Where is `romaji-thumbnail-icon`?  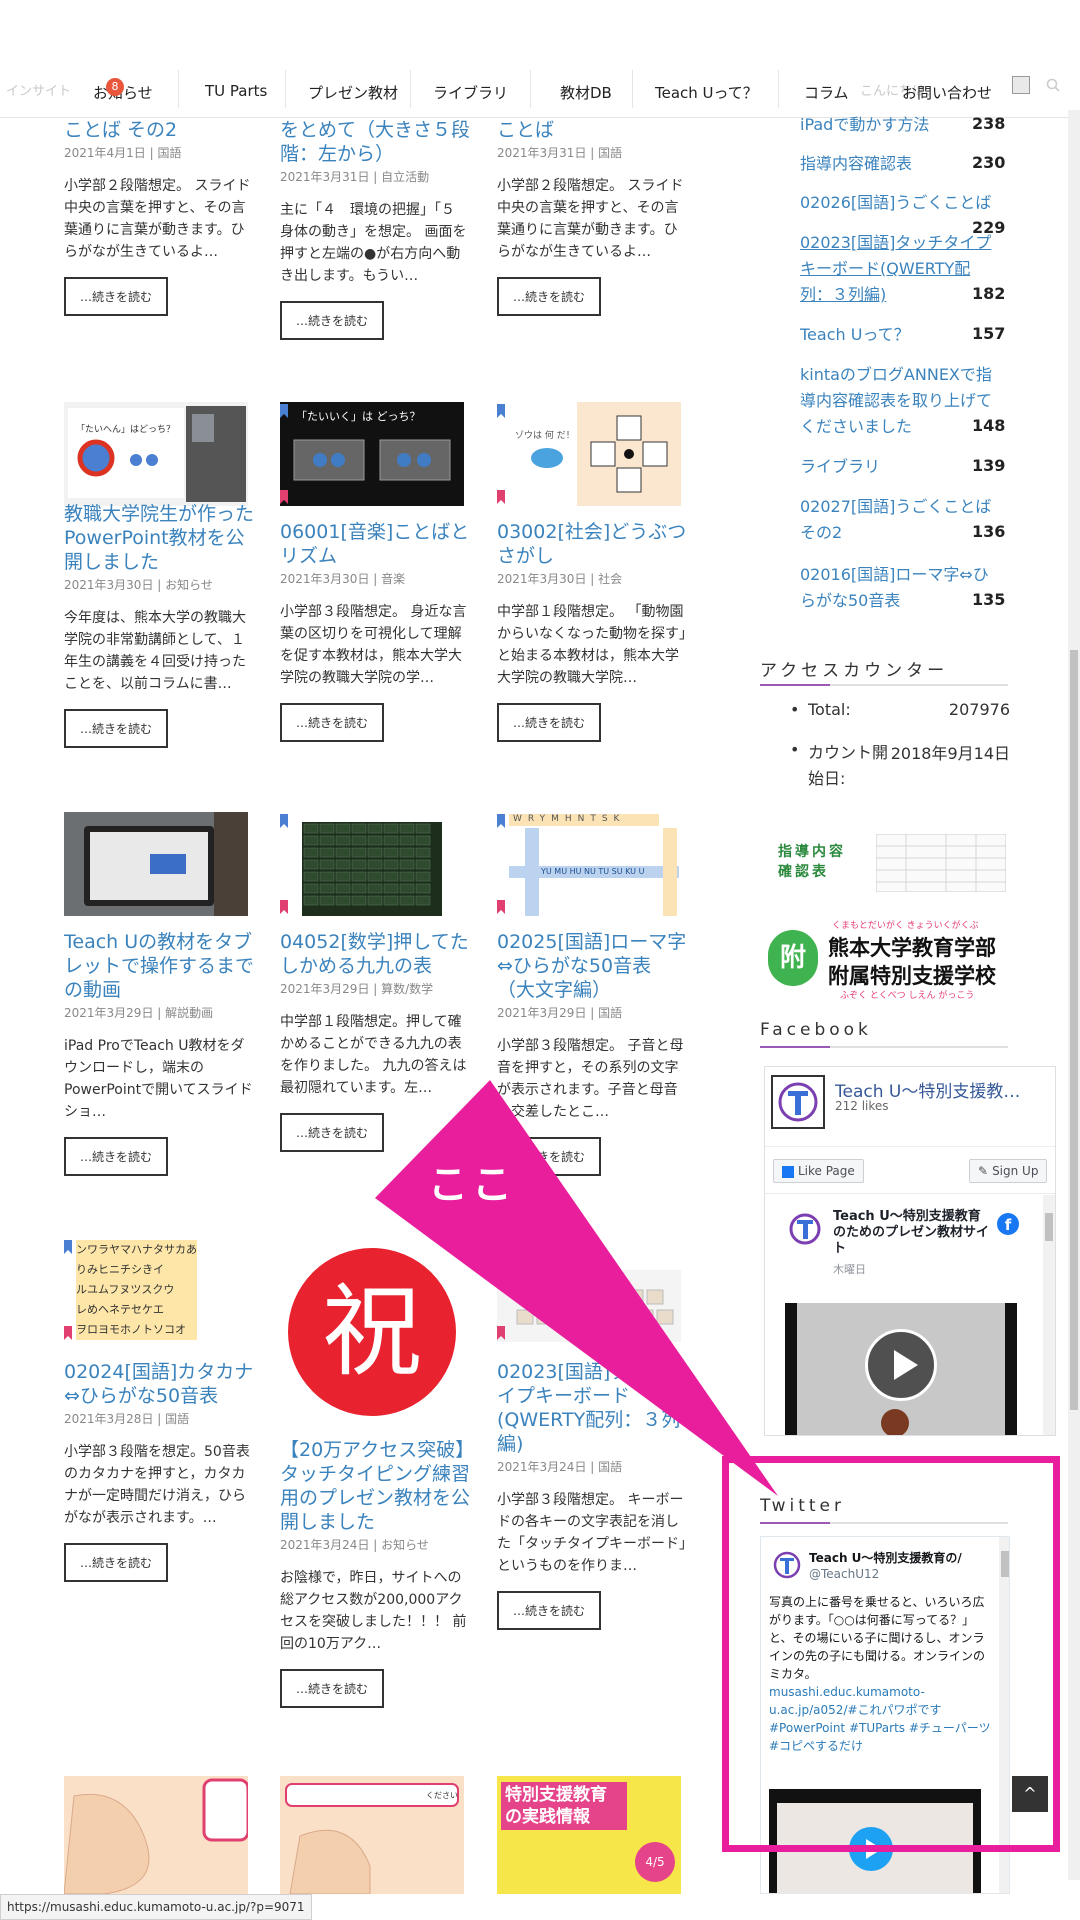 romaji-thumbnail-icon is located at coordinates (588, 865).